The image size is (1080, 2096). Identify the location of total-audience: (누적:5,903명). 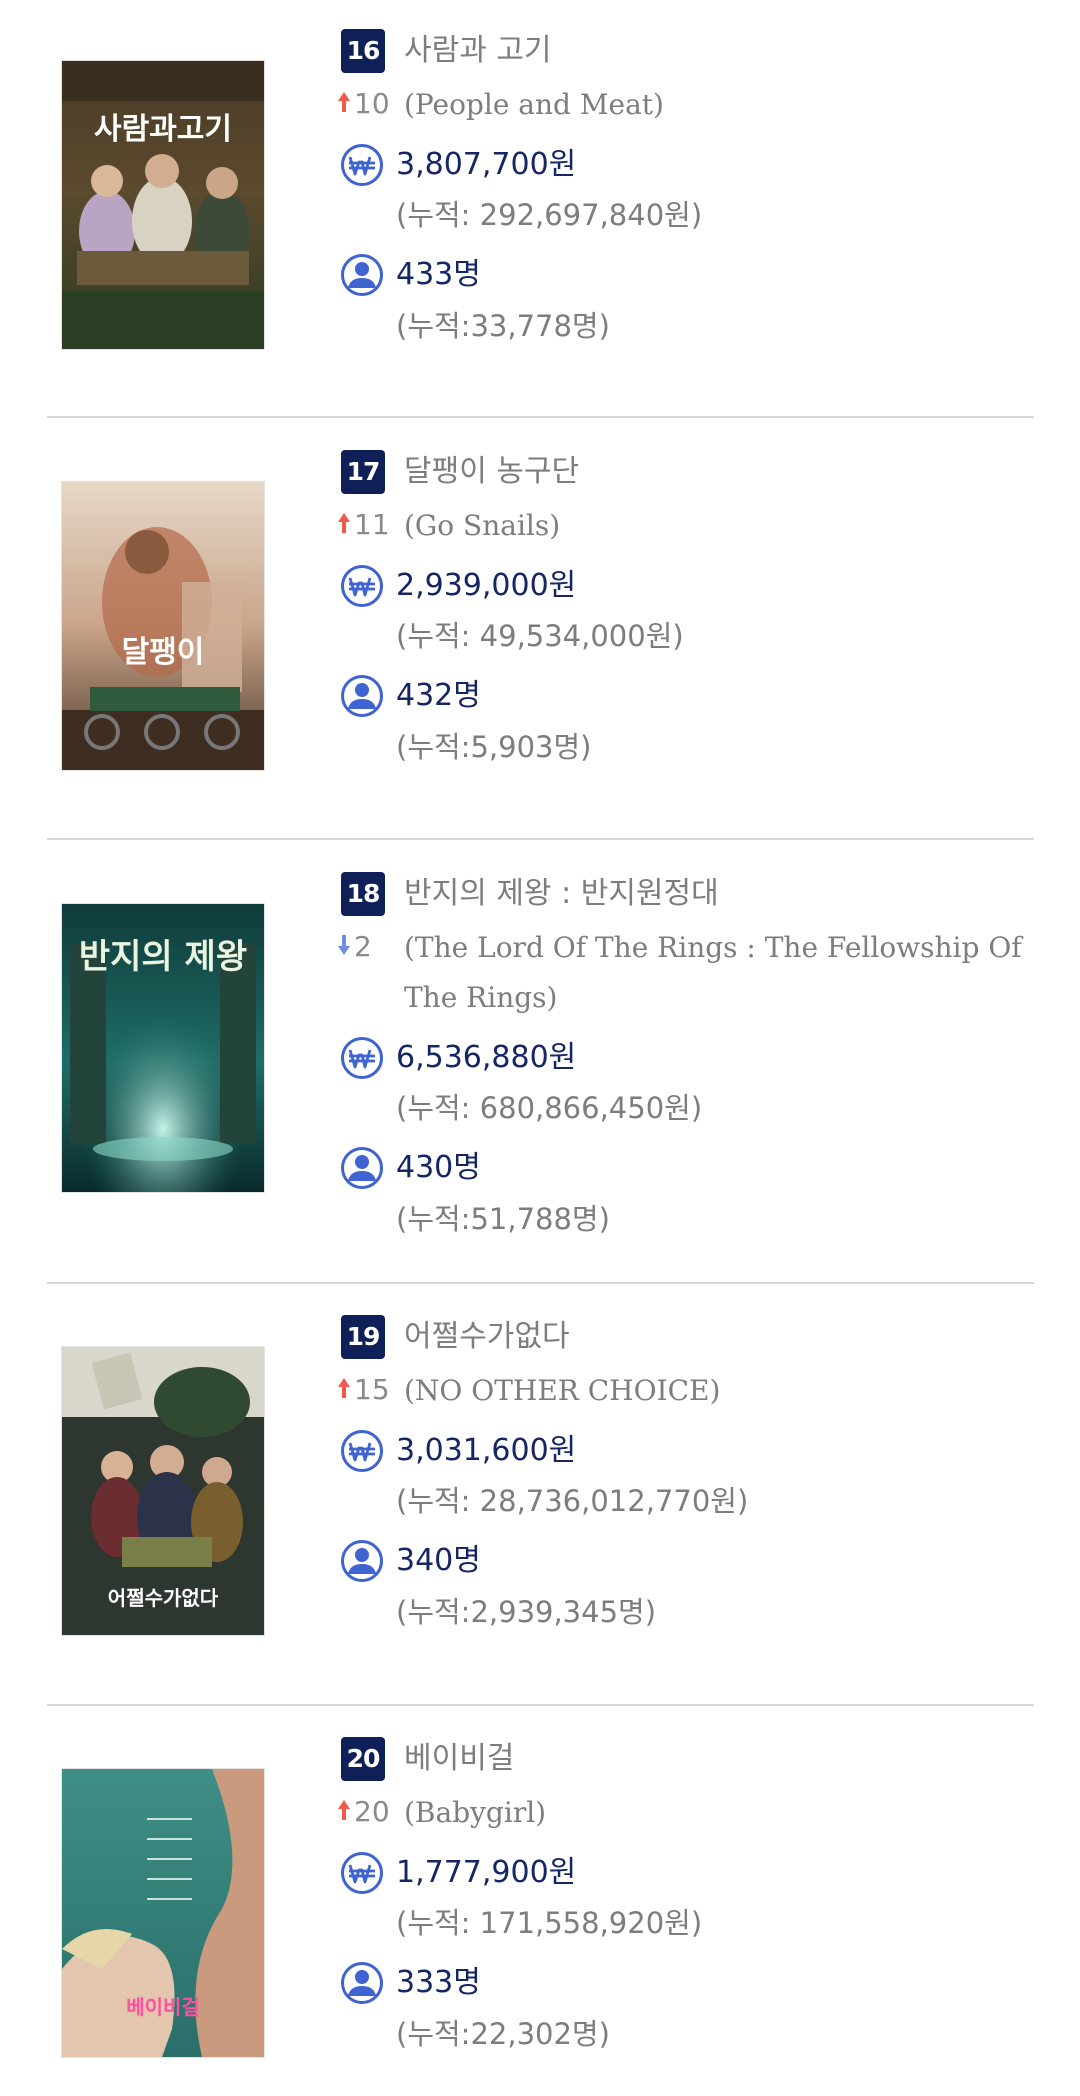
(494, 747).